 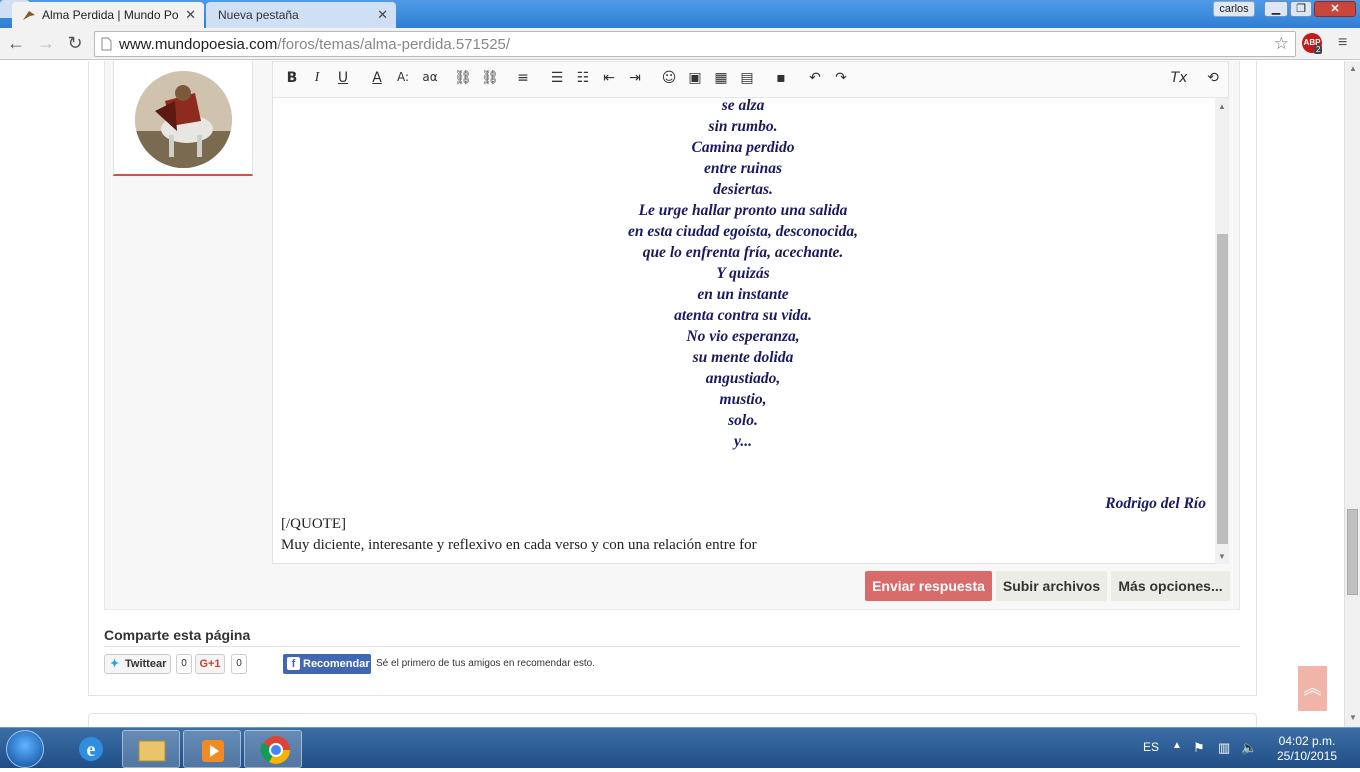 I want to click on poem-line: Y quizás, so click(x=743, y=273).